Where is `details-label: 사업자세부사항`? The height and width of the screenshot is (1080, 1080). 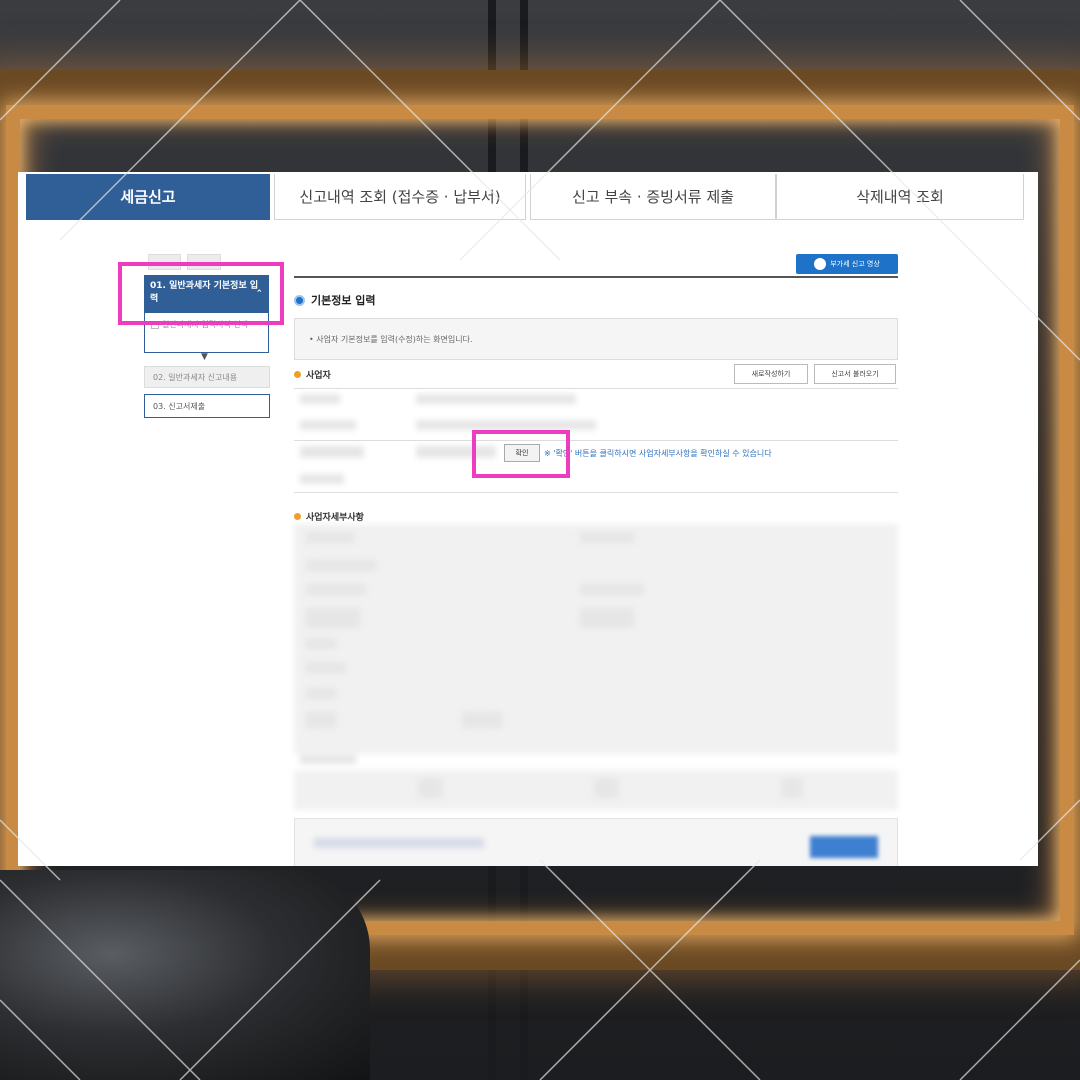 details-label: 사업자세부사항 is located at coordinates (329, 516).